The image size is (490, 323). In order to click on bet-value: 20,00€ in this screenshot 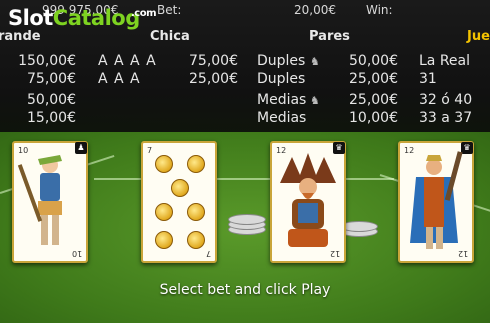, I will do `click(315, 10)`.